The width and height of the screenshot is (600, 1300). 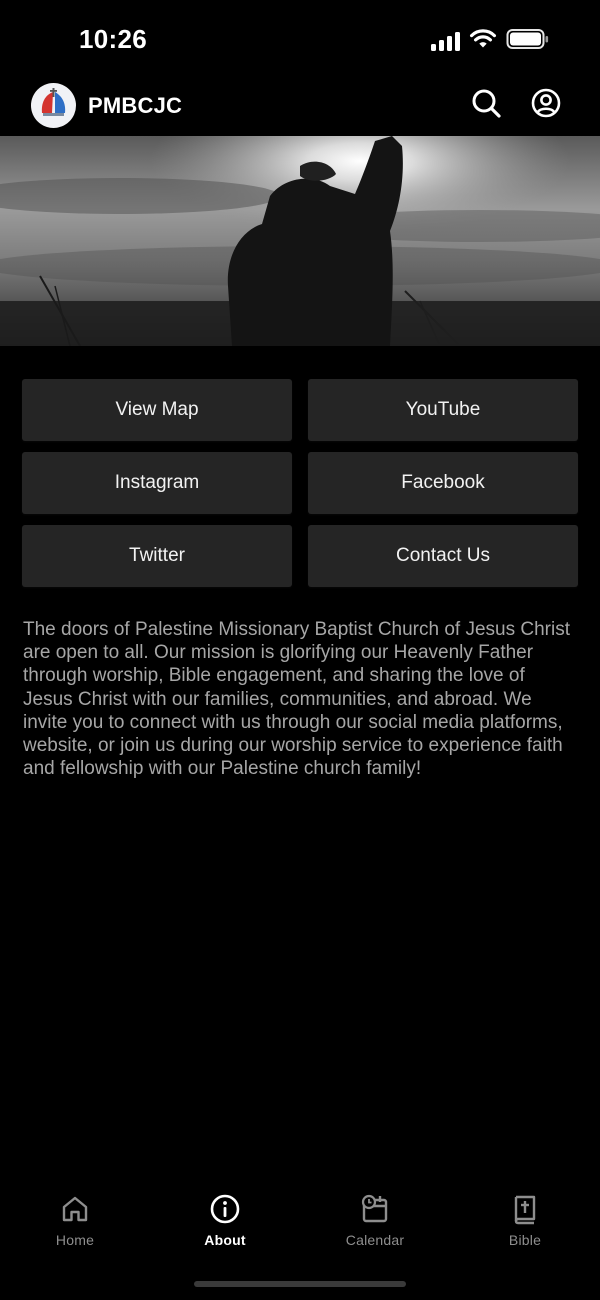 What do you see at coordinates (135, 105) in the screenshot?
I see `app-title: PMBCJC` at bounding box center [135, 105].